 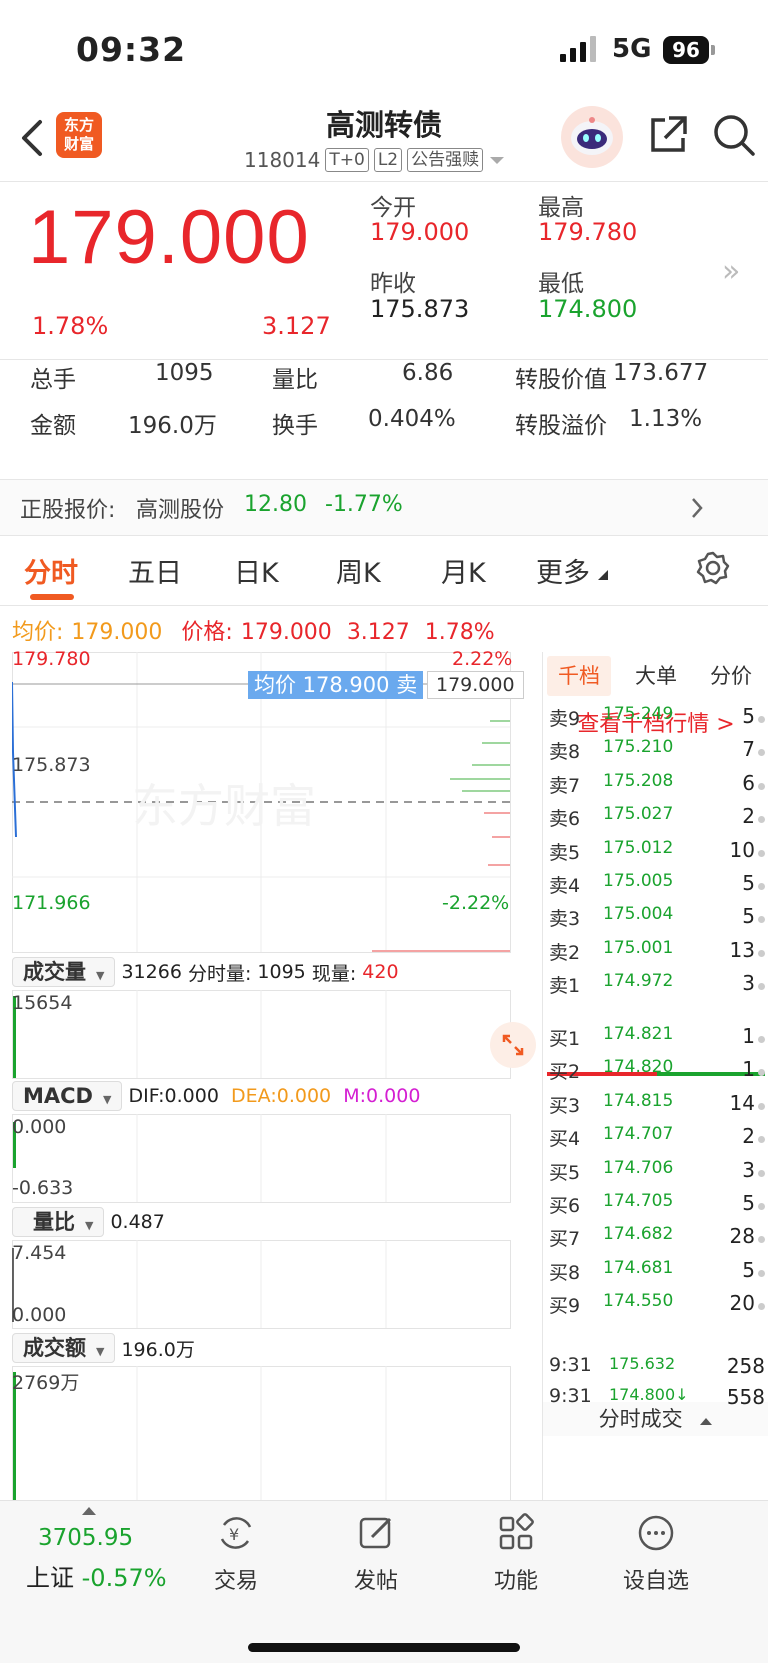 What do you see at coordinates (668, 135) in the screenshot?
I see `share-icon` at bounding box center [668, 135].